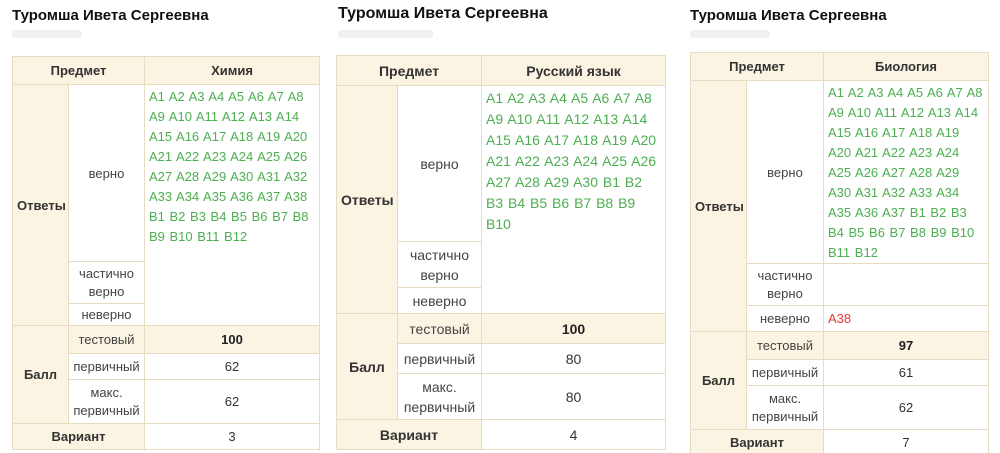  Describe the element at coordinates (574, 358) in the screenshot. I see `primary-score-value: 80` at that location.